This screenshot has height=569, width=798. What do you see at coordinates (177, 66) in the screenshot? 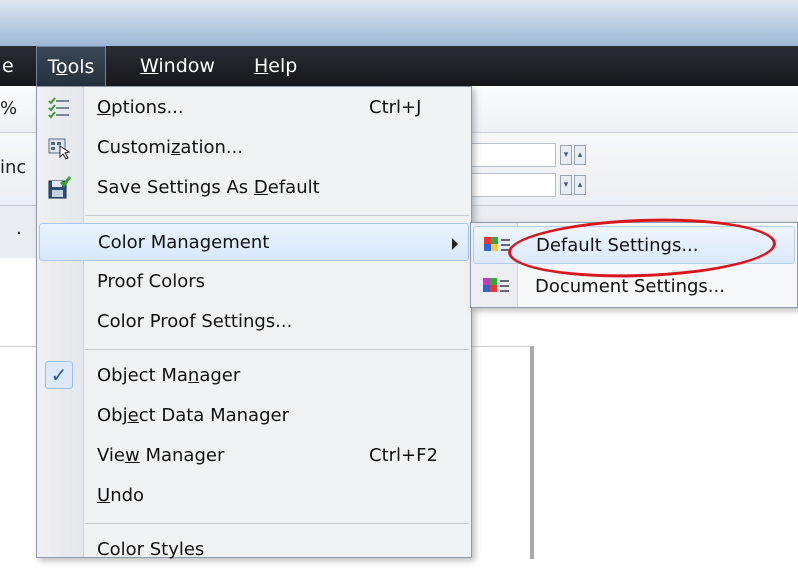
I see `menu-window: Window` at bounding box center [177, 66].